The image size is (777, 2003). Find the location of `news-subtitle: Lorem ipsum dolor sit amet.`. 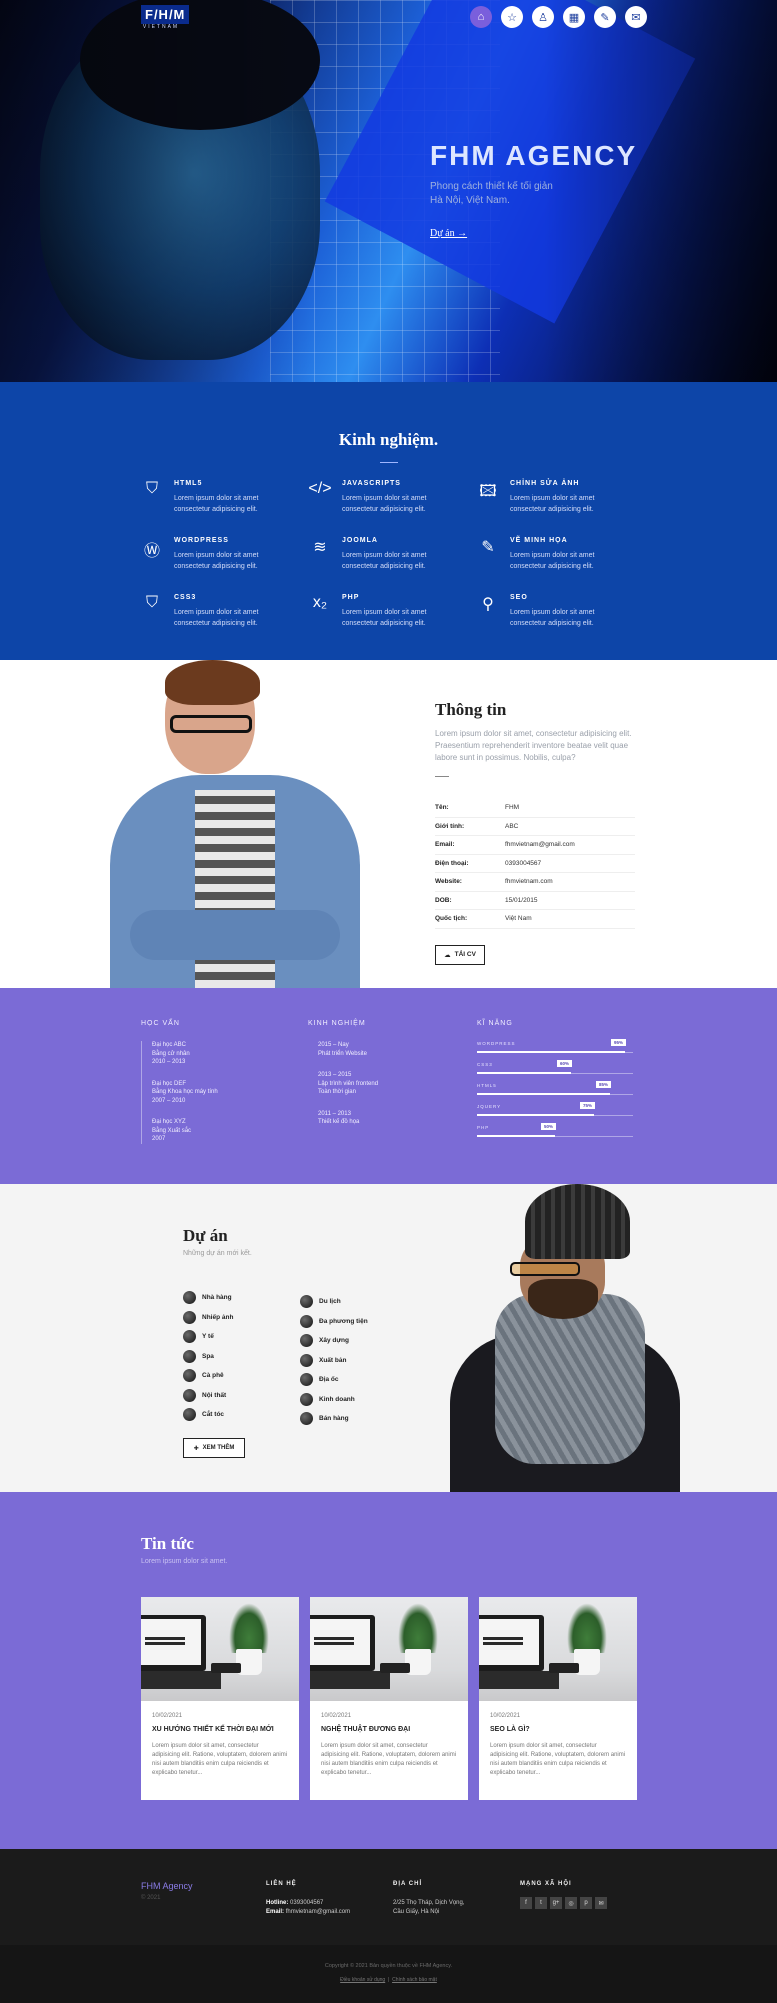

news-subtitle: Lorem ipsum dolor sit amet. is located at coordinates (184, 1561).